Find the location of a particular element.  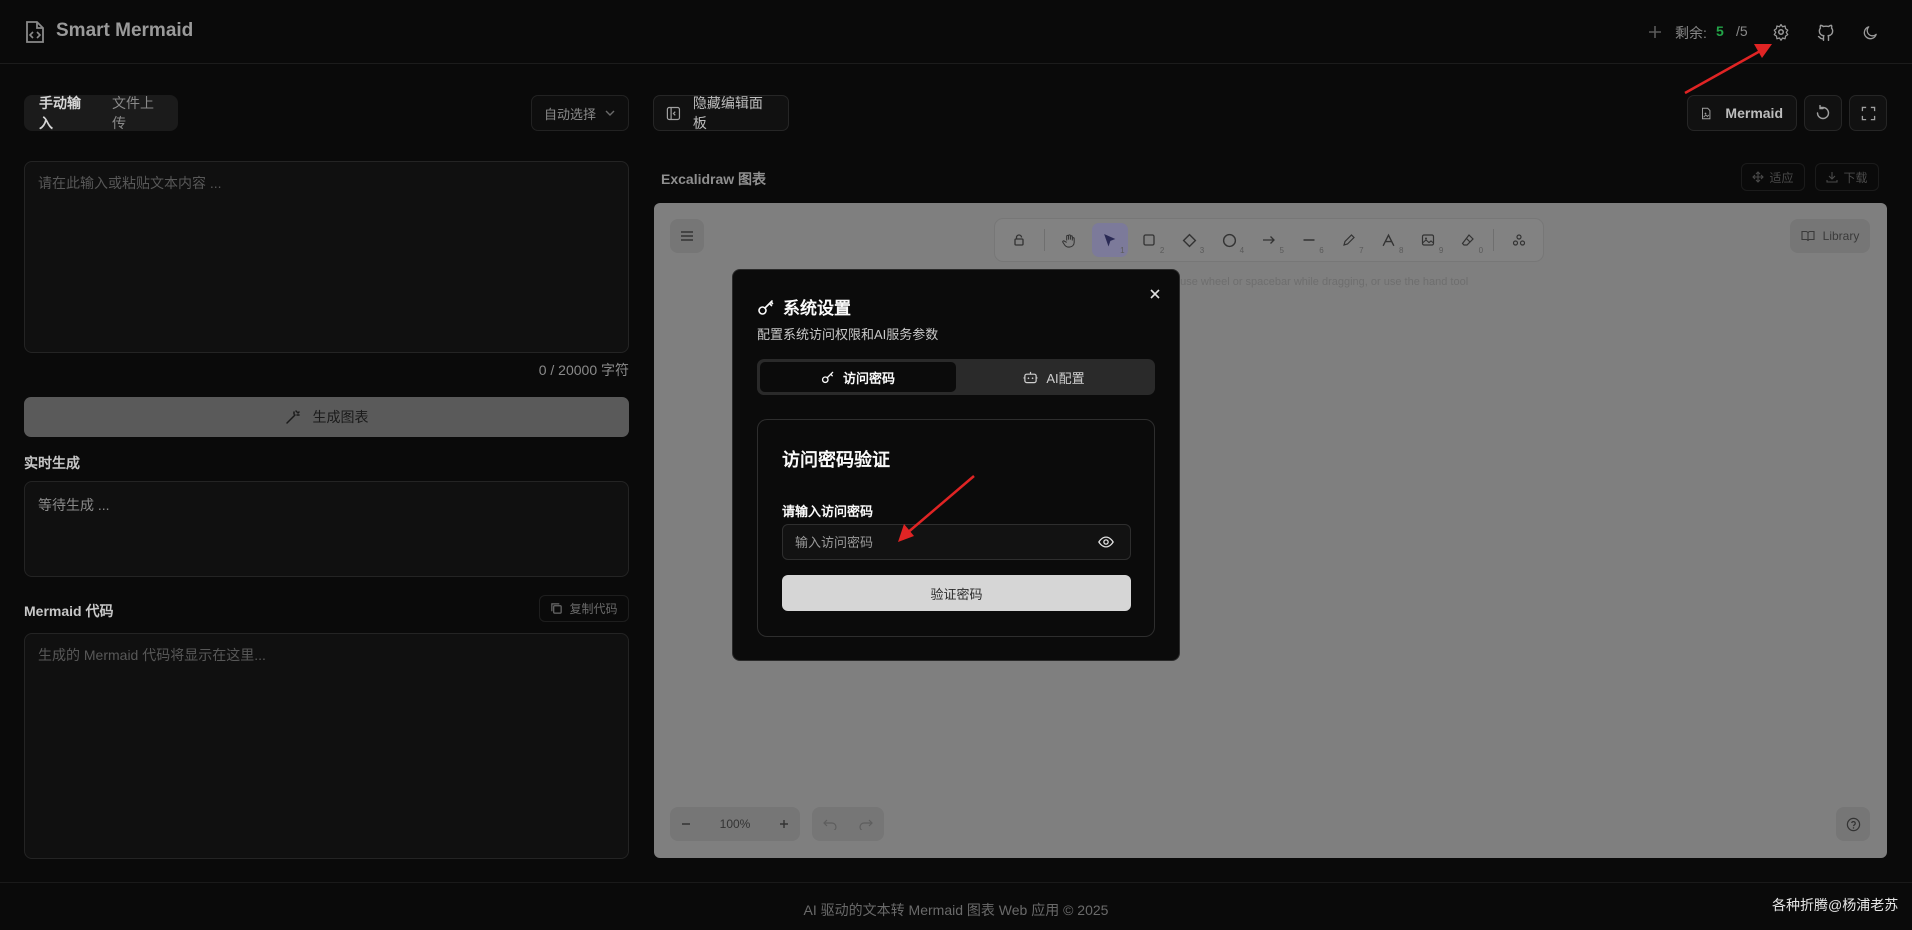

tab-access-password: 访问密码 is located at coordinates (858, 377).